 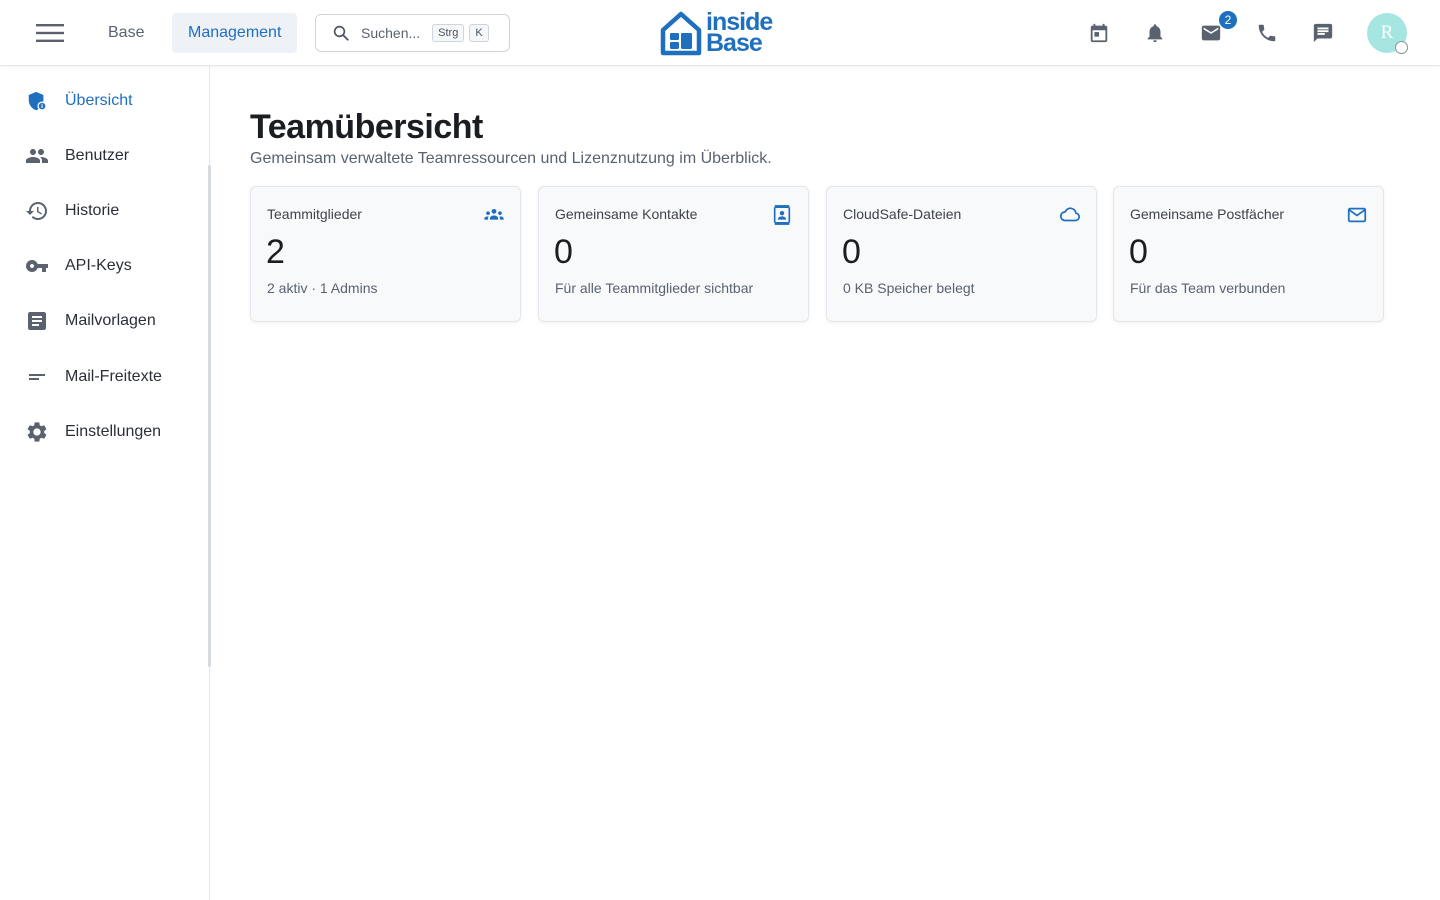 I want to click on card-title: Teammitglieder, so click(x=314, y=214).